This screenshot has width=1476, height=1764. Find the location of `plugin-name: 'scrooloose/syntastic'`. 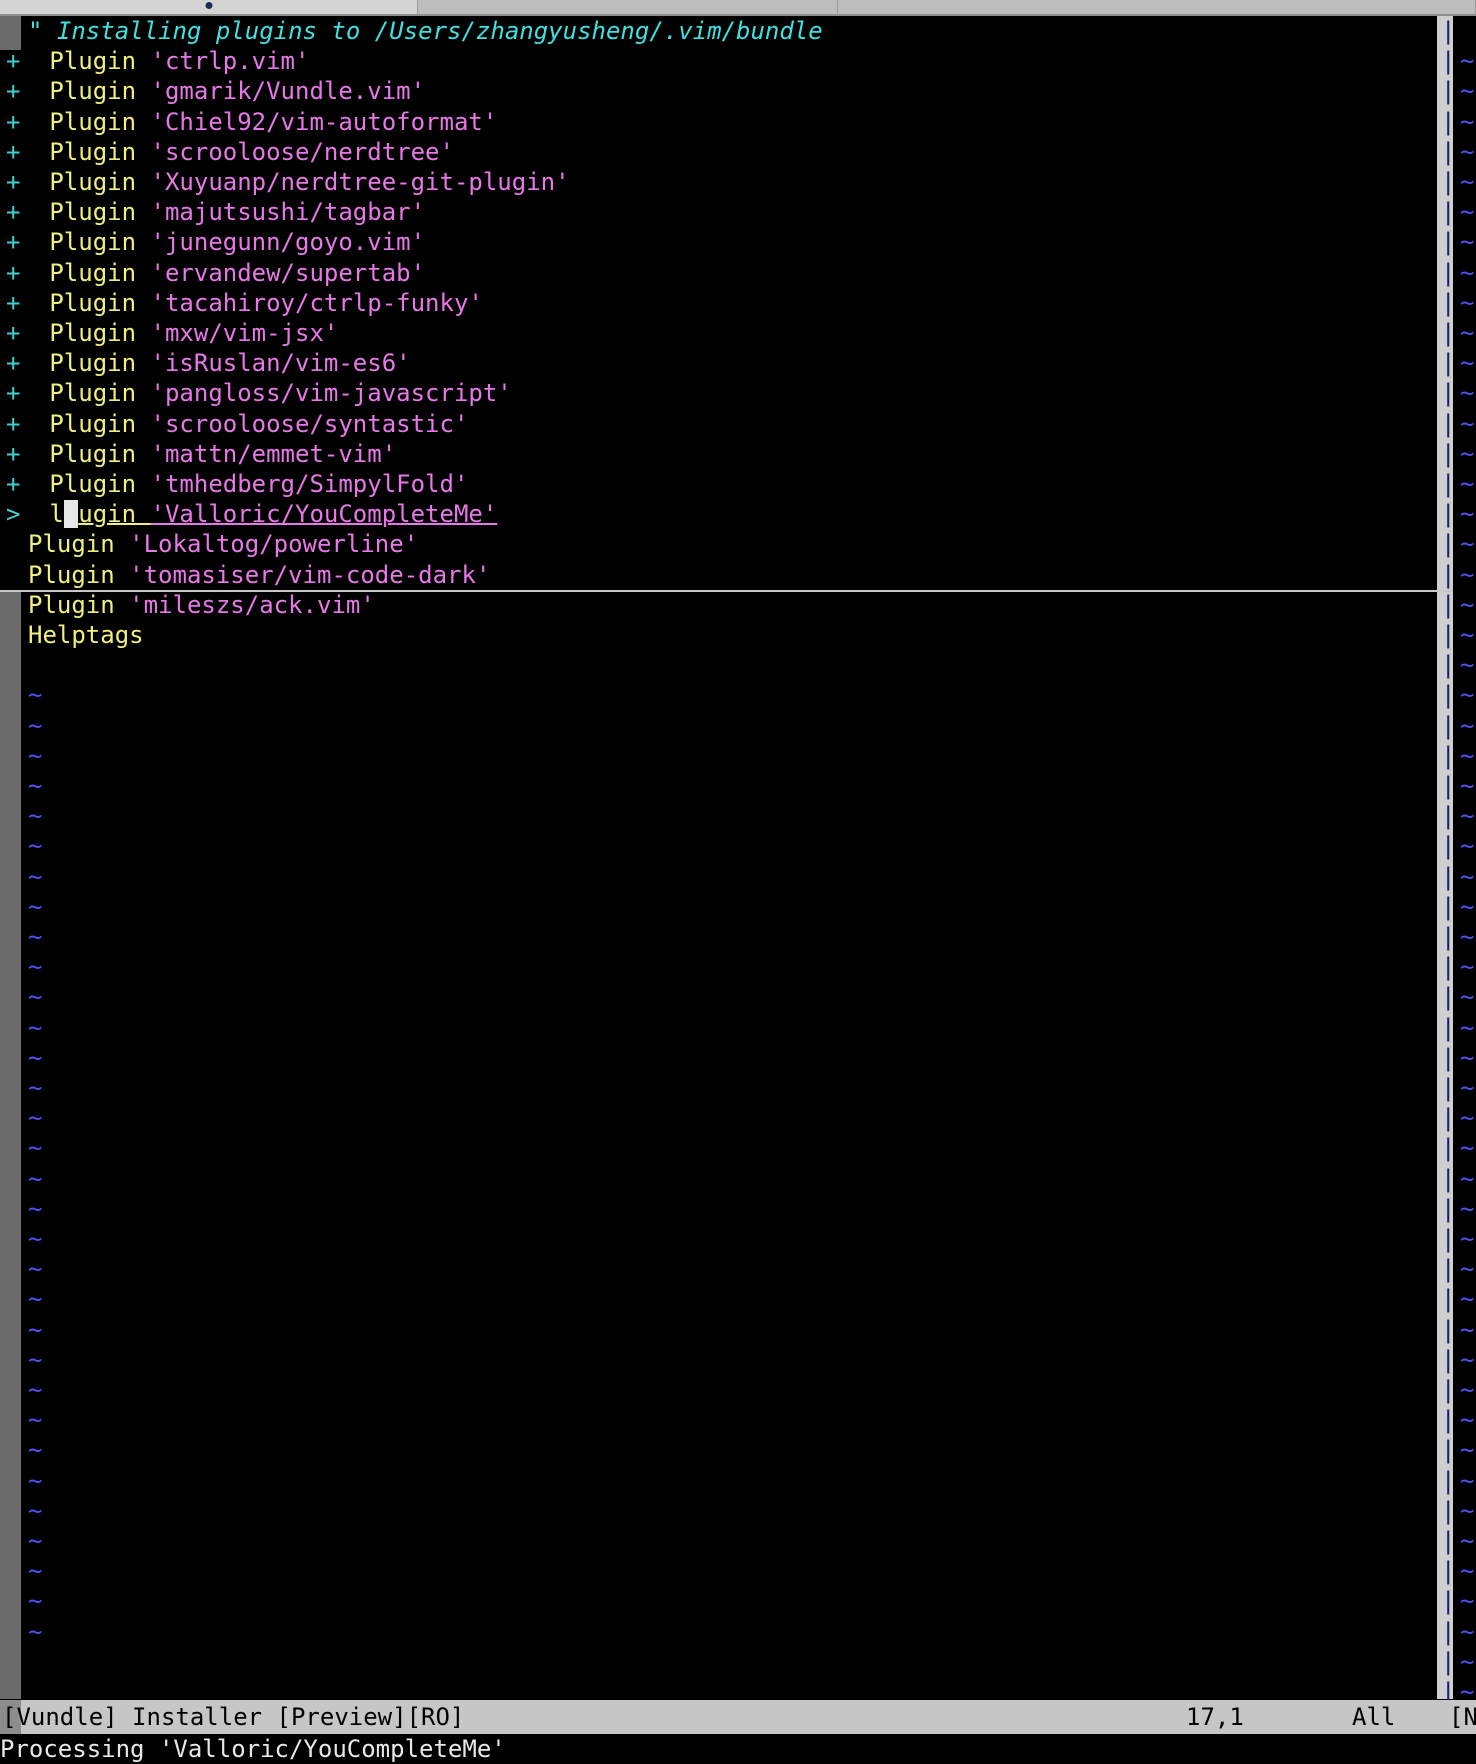

plugin-name: 'scrooloose/syntastic' is located at coordinates (309, 423).